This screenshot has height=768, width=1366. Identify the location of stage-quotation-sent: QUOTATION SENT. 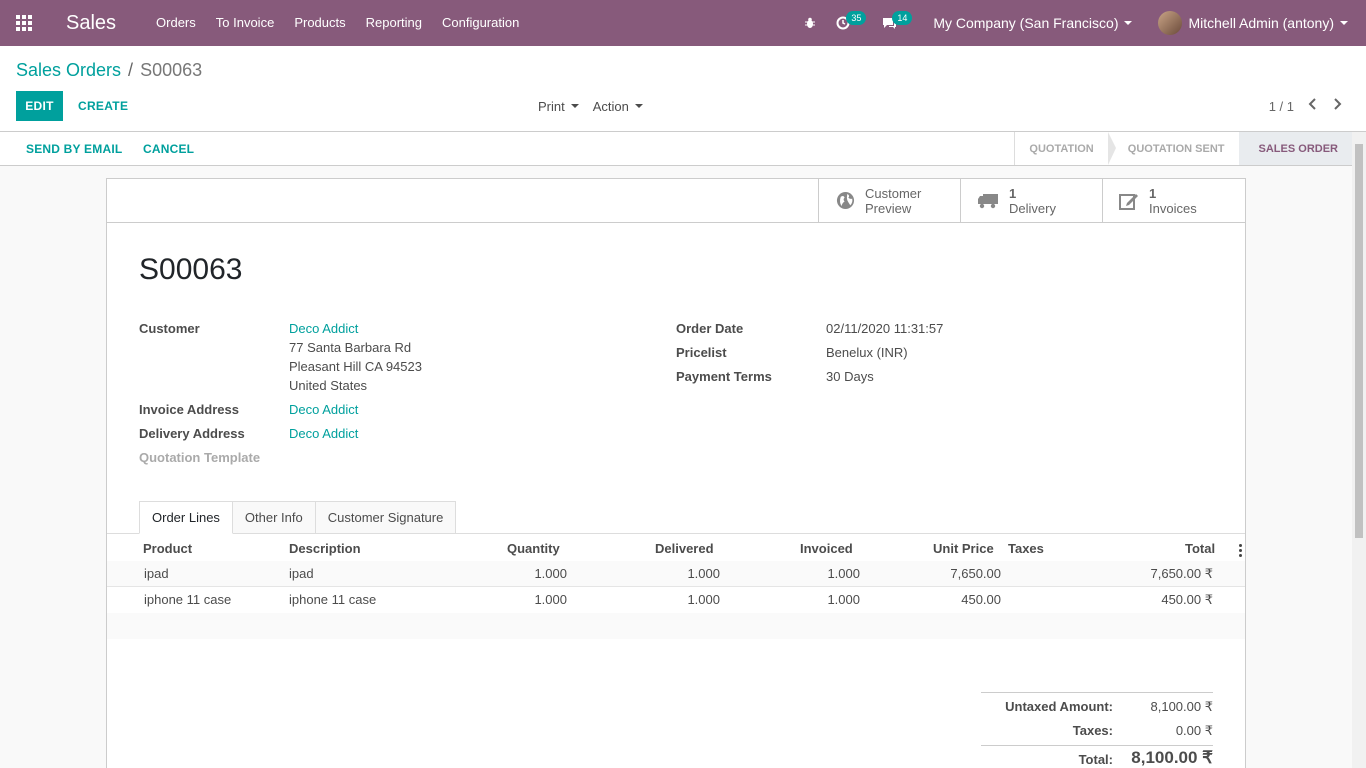
(1177, 148).